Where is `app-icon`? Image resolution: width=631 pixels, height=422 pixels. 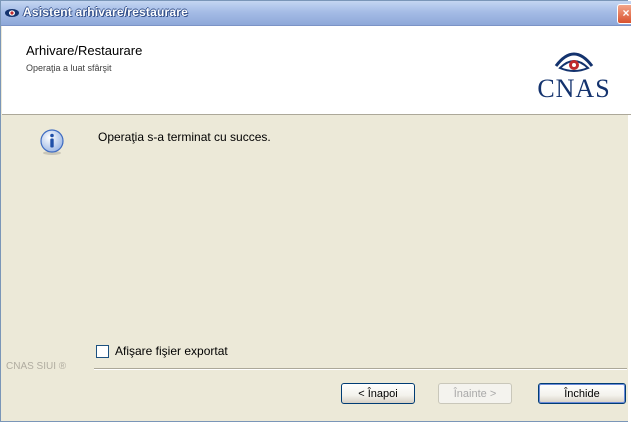
app-icon is located at coordinates (12, 13).